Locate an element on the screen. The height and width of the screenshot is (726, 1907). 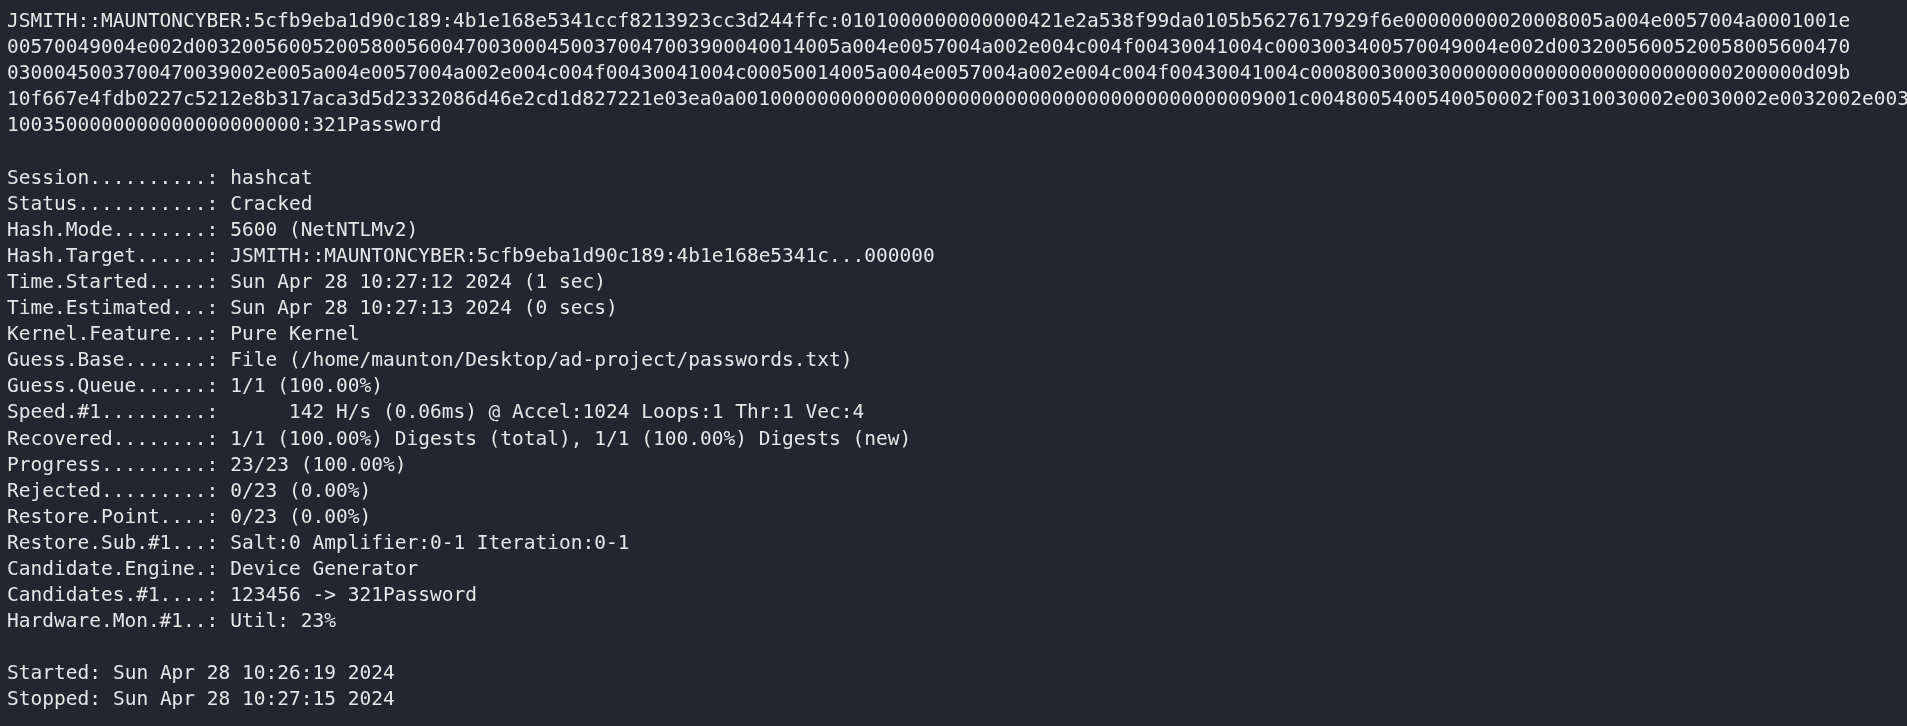
timing-label: Stopped: is located at coordinates (54, 699).